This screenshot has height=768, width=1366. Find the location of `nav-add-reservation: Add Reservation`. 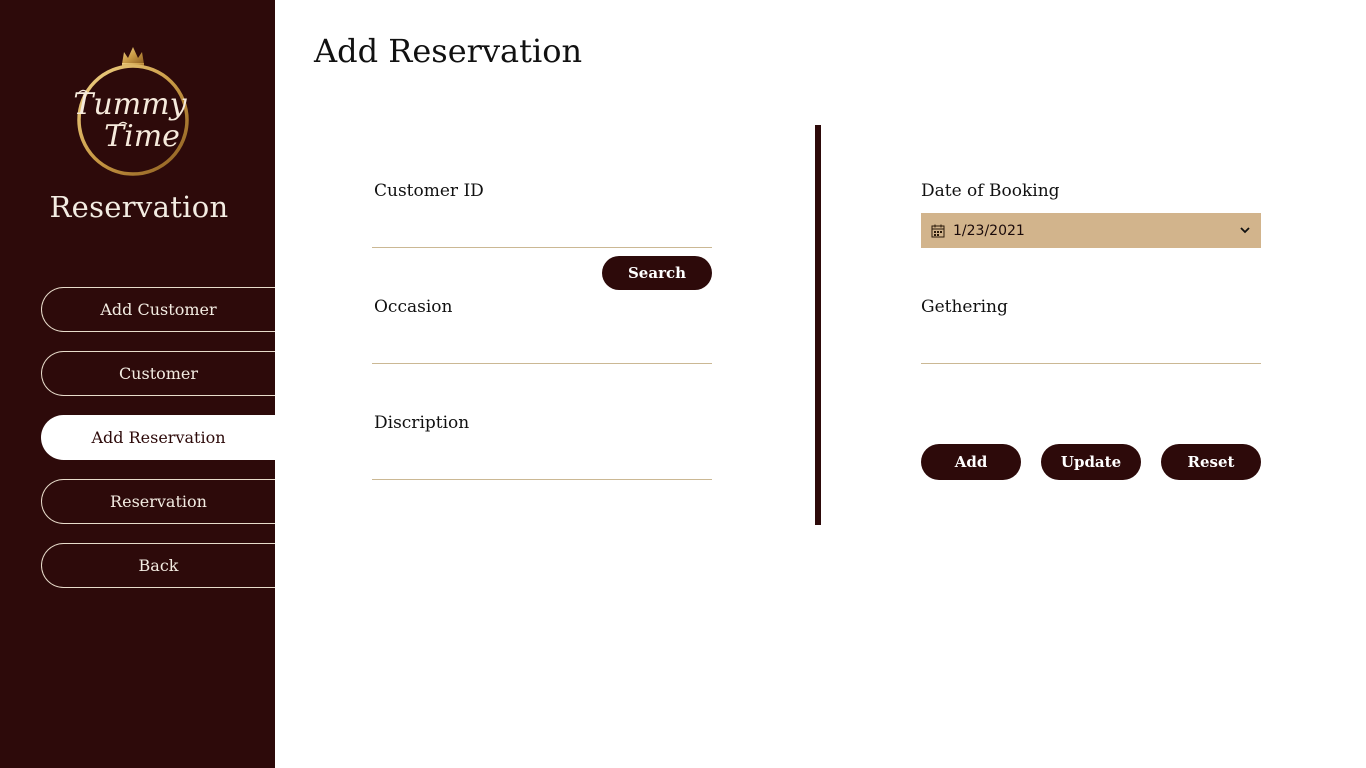

nav-add-reservation: Add Reservation is located at coordinates (158, 437).